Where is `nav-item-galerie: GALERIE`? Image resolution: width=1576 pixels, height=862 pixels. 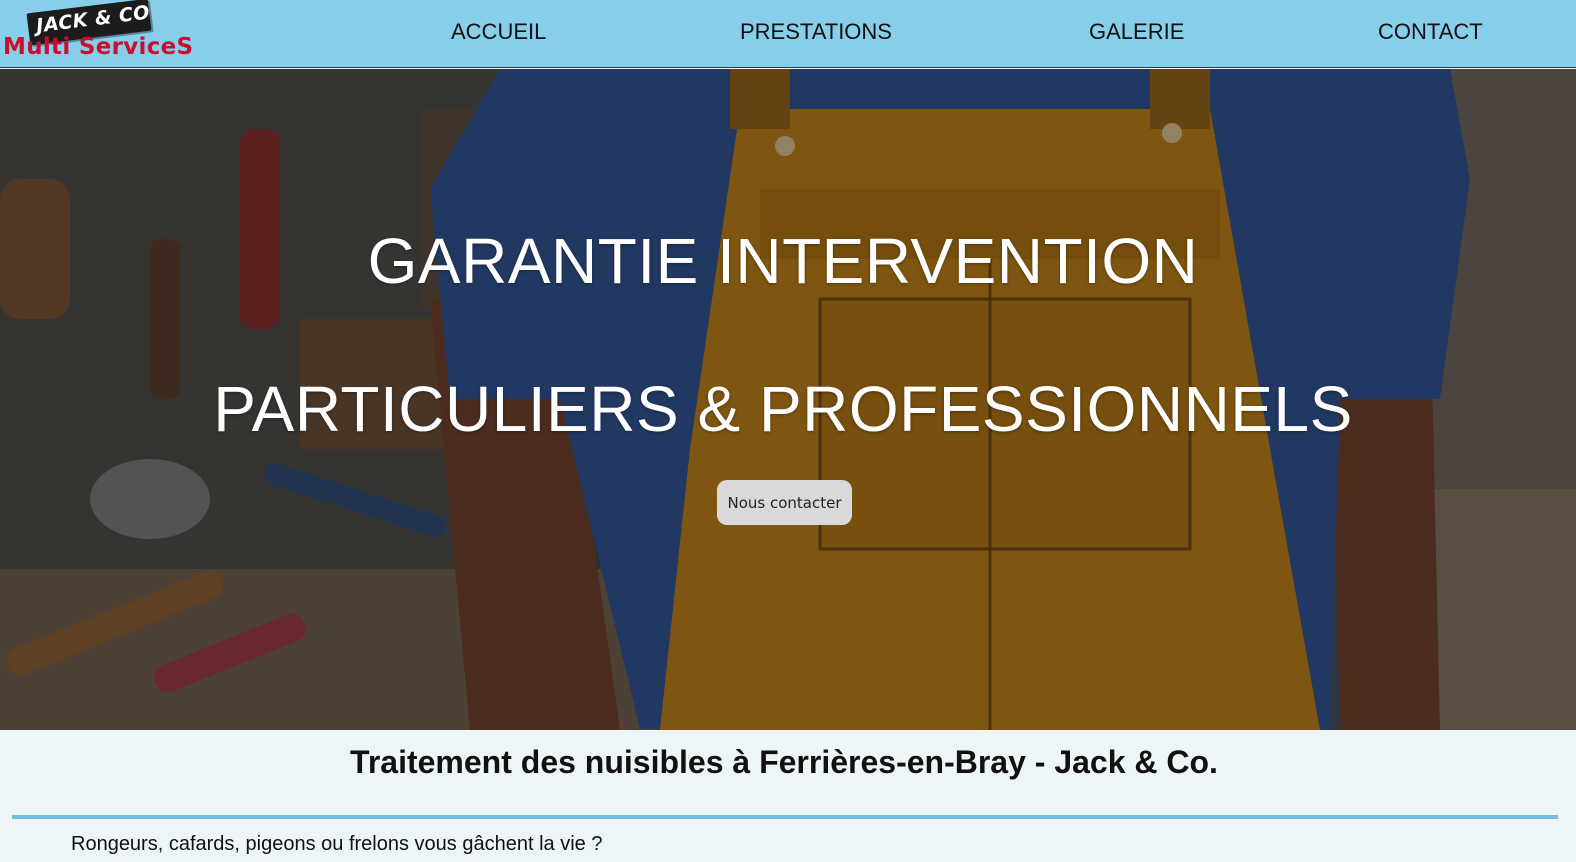 nav-item-galerie: GALERIE is located at coordinates (1136, 32).